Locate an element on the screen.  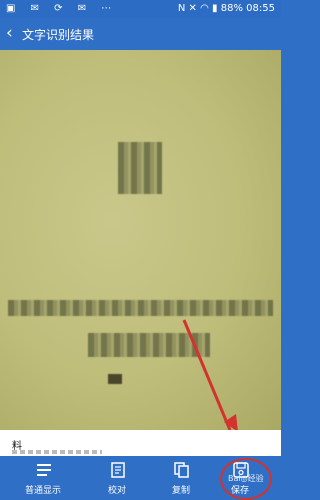
status-bar: ▣ ✉ ⟳ ✉ ⋯ N ✕ ◠ ▮ 88% 08:55 is located at coordinates (140, 9).